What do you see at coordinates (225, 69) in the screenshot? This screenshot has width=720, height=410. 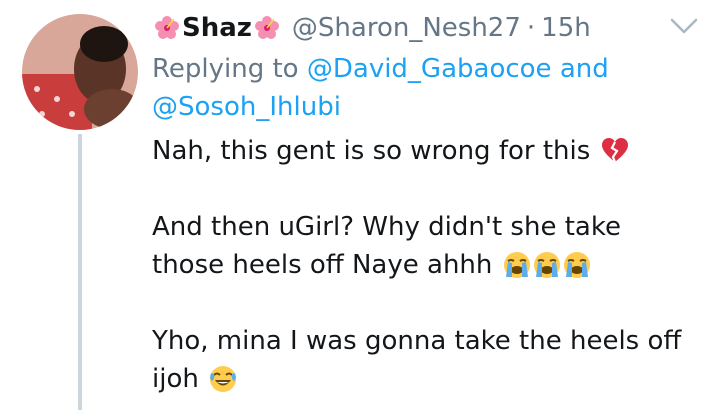 I see `reply-prefix: Replying to` at bounding box center [225, 69].